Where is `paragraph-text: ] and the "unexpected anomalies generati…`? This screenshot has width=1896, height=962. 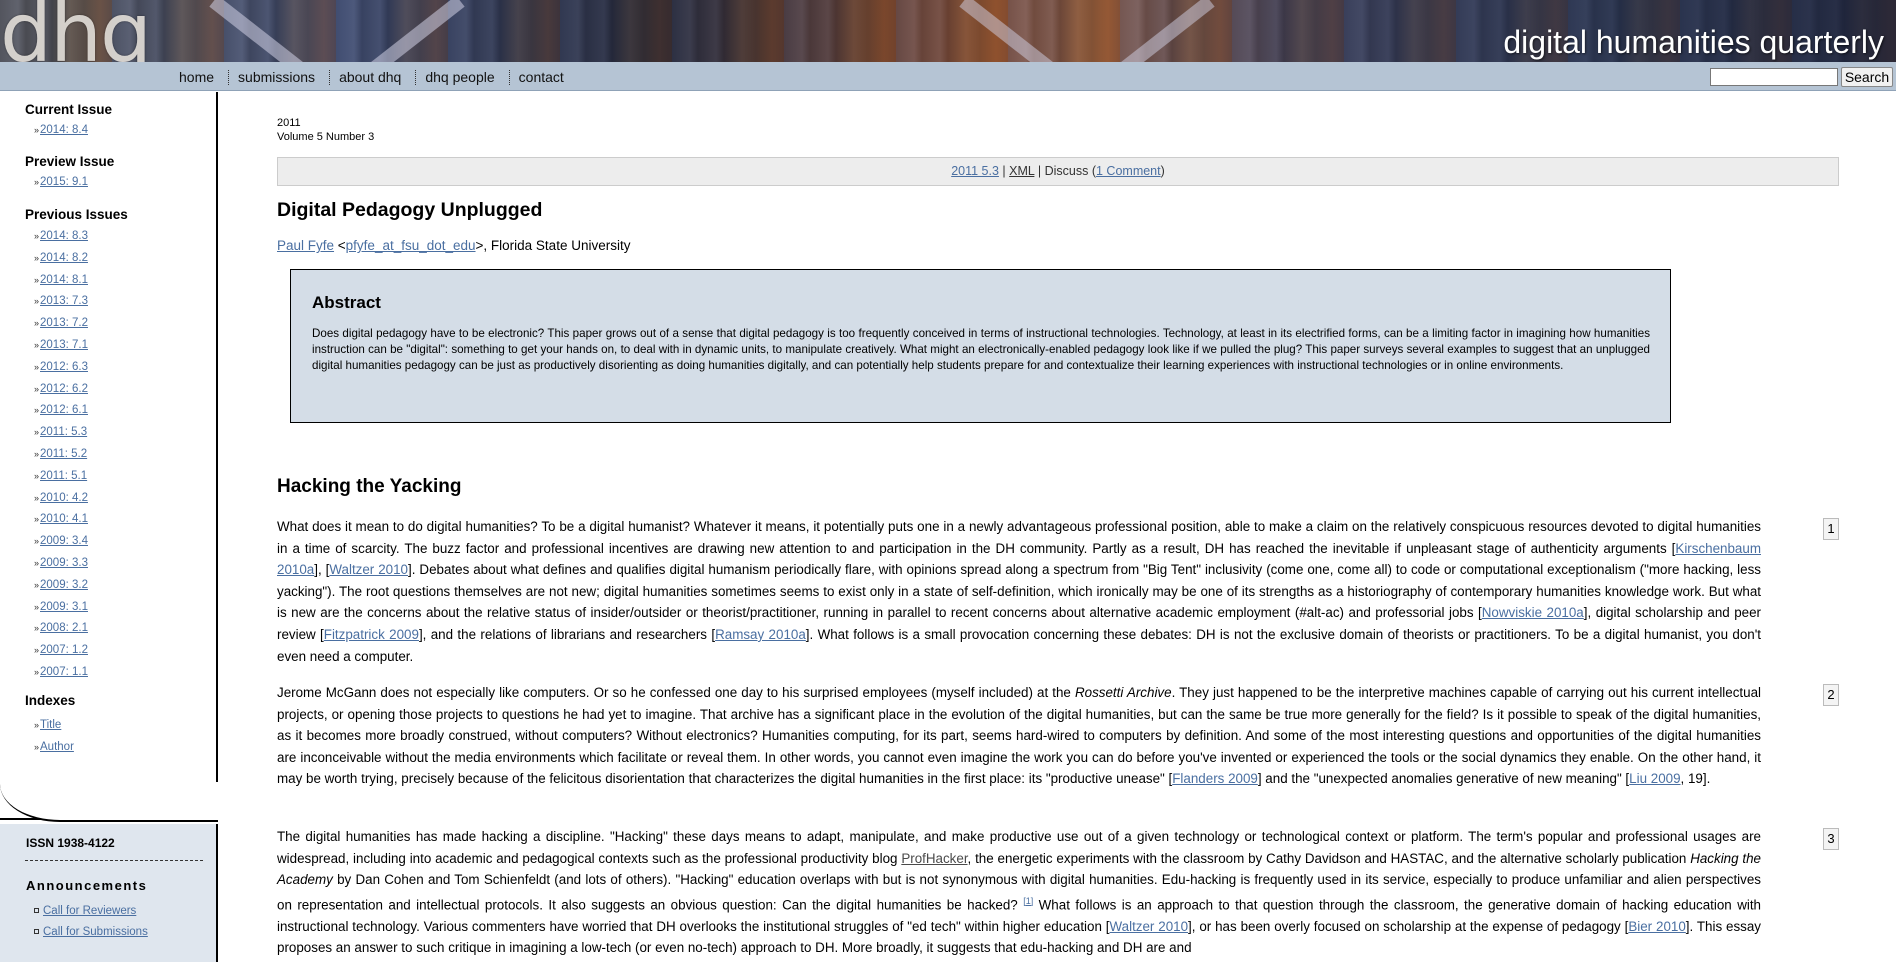
paragraph-text: ] and the "unexpected anomalies generati… is located at coordinates (1443, 779).